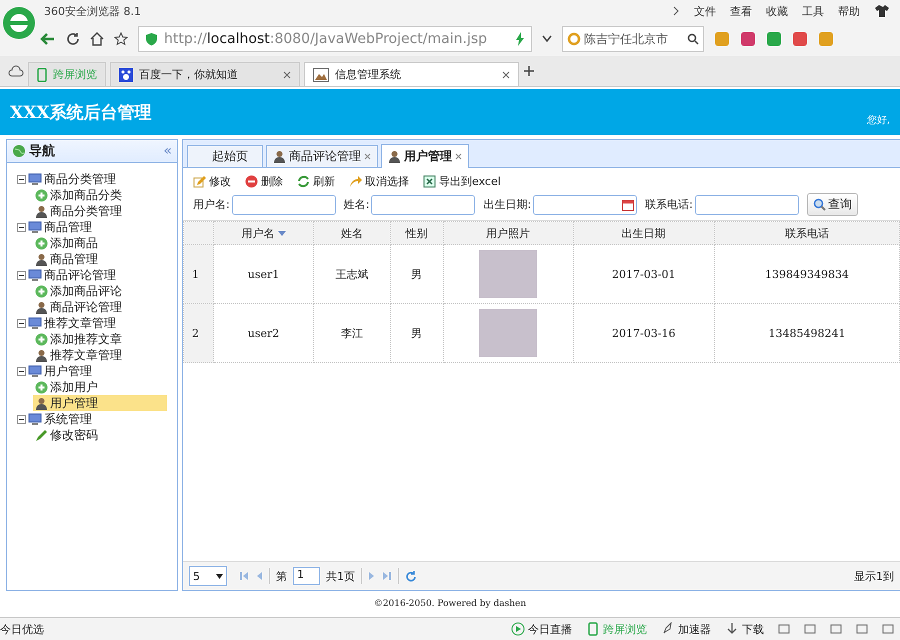 This screenshot has width=900, height=640. What do you see at coordinates (48, 39) in the screenshot?
I see `back-icon` at bounding box center [48, 39].